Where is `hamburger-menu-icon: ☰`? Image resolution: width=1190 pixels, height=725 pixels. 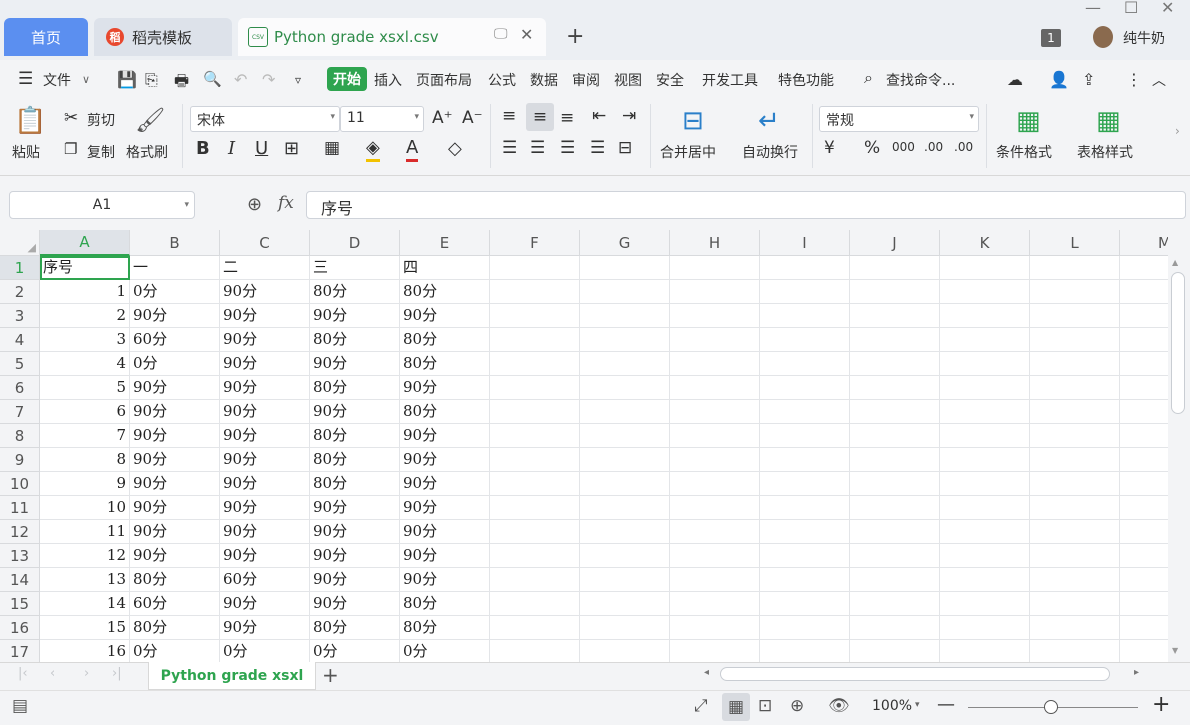 hamburger-menu-icon: ☰ is located at coordinates (25, 79).